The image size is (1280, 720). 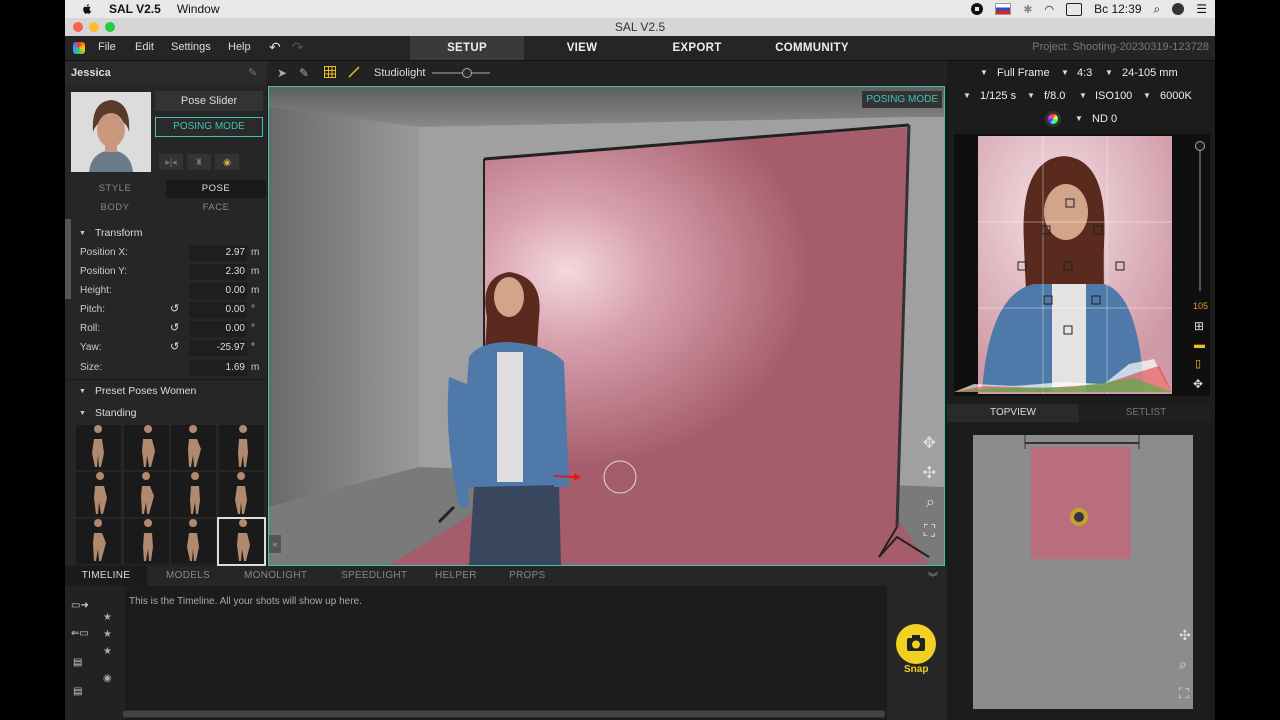 What do you see at coordinates (68, 259) in the screenshot?
I see `left-scrollbar` at bounding box center [68, 259].